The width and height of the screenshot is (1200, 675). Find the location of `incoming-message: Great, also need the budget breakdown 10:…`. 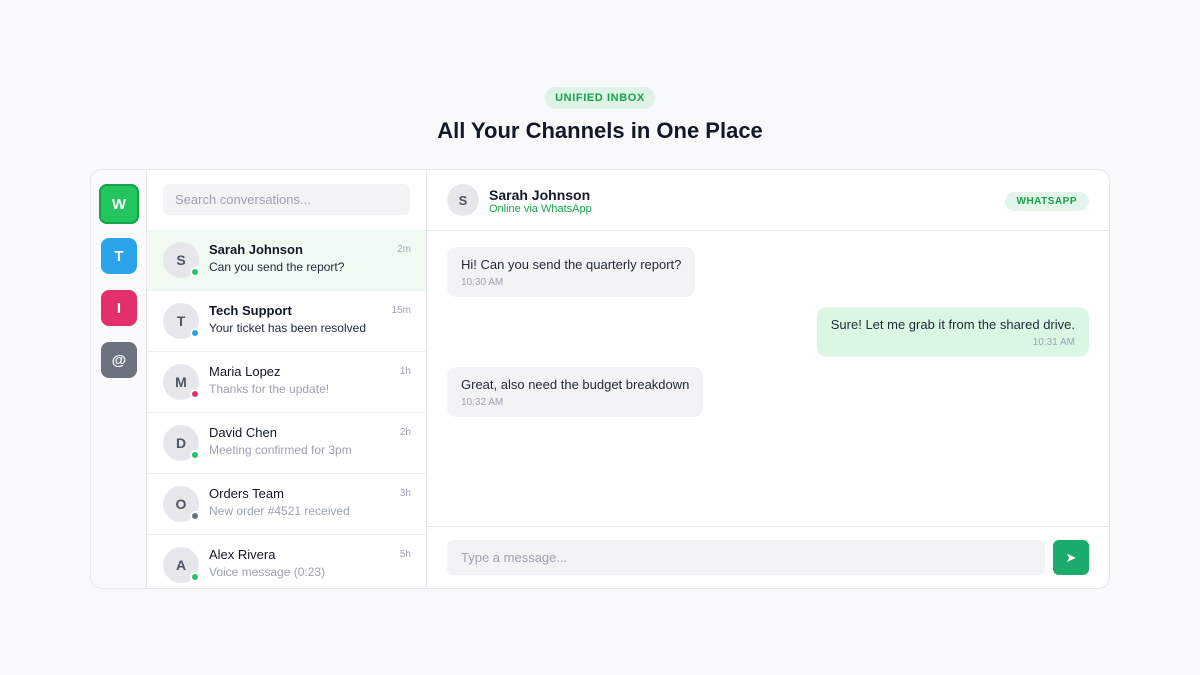

incoming-message: Great, also need the budget breakdown 10:… is located at coordinates (575, 392).